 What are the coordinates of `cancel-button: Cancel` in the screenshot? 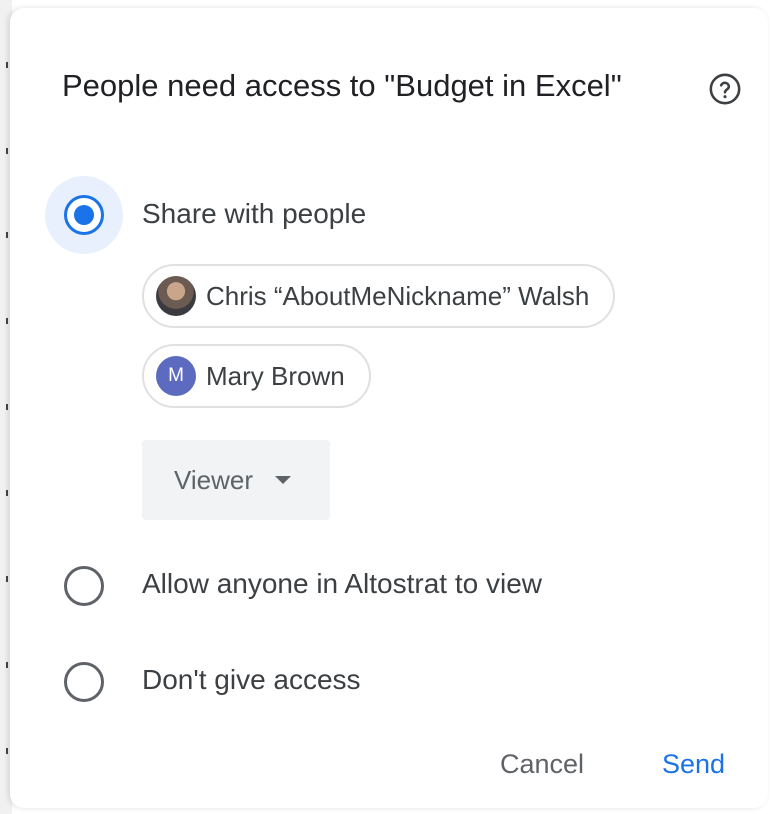 It's located at (542, 764).